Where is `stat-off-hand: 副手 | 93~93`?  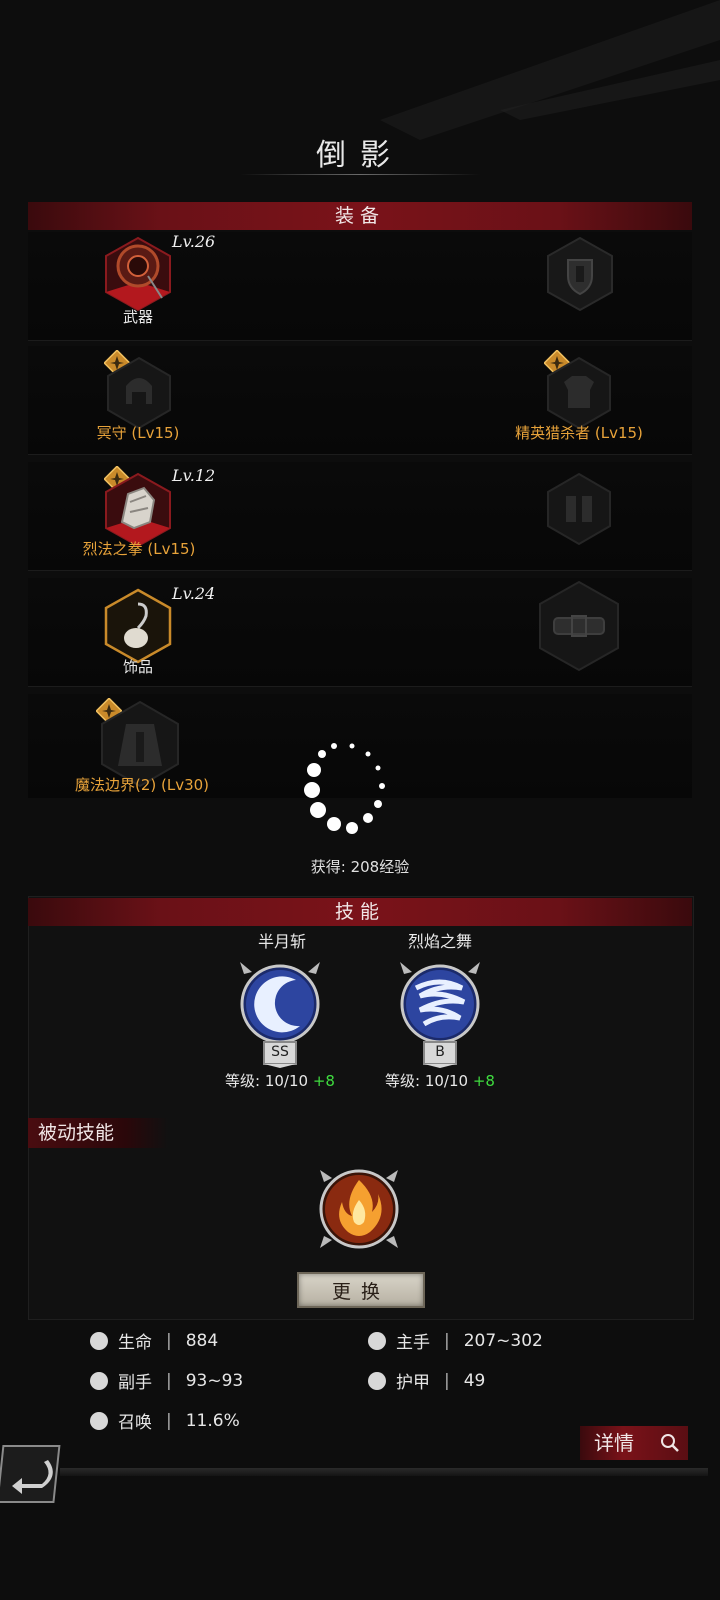
stat-off-hand: 副手 | 93~93 is located at coordinates (166, 1380).